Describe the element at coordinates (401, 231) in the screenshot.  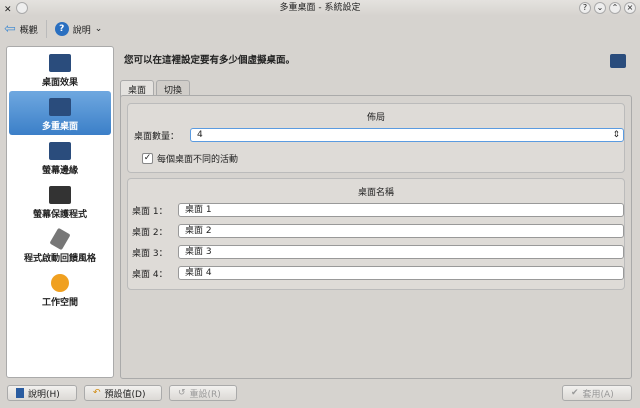
I see `desktop-name-input: 桌面 2` at that location.